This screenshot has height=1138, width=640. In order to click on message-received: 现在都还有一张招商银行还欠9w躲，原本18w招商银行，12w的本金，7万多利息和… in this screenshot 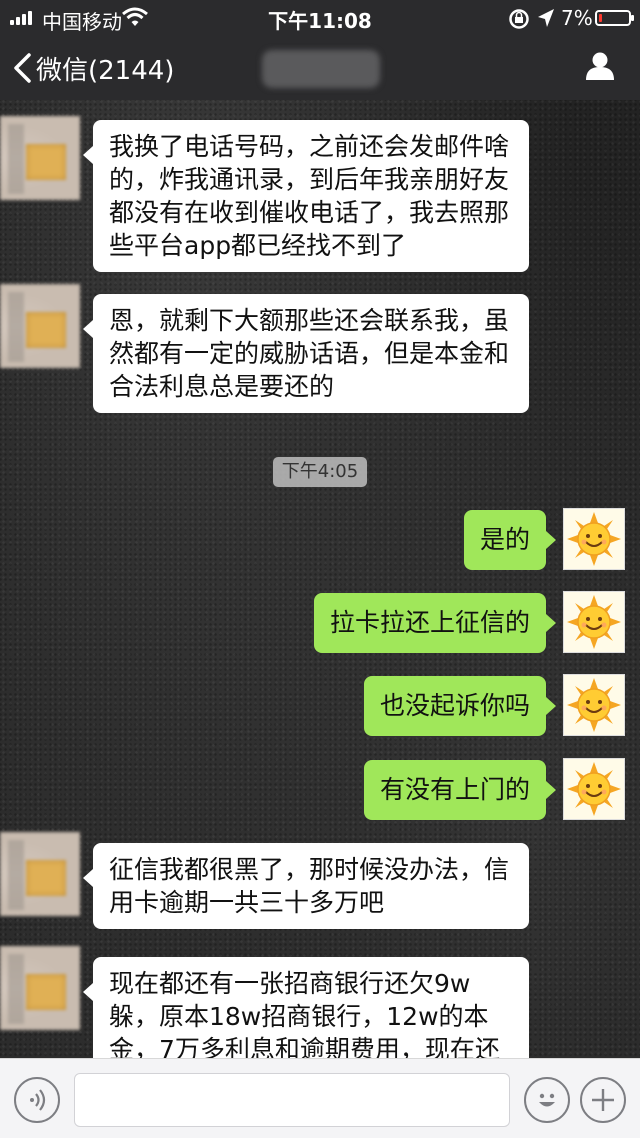, I will do `click(306, 1007)`.